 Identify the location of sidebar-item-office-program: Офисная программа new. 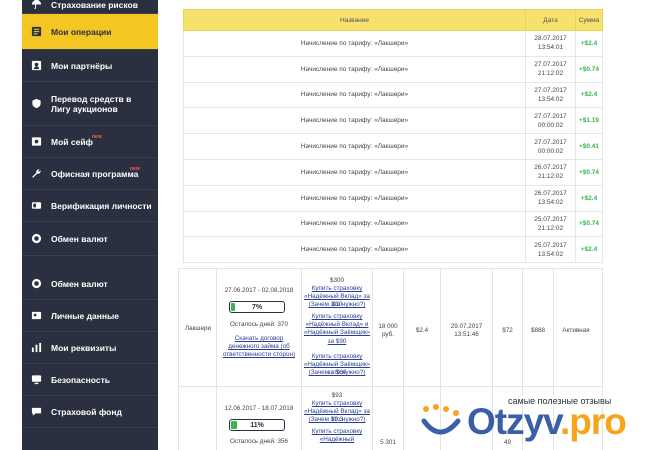
(90, 174).